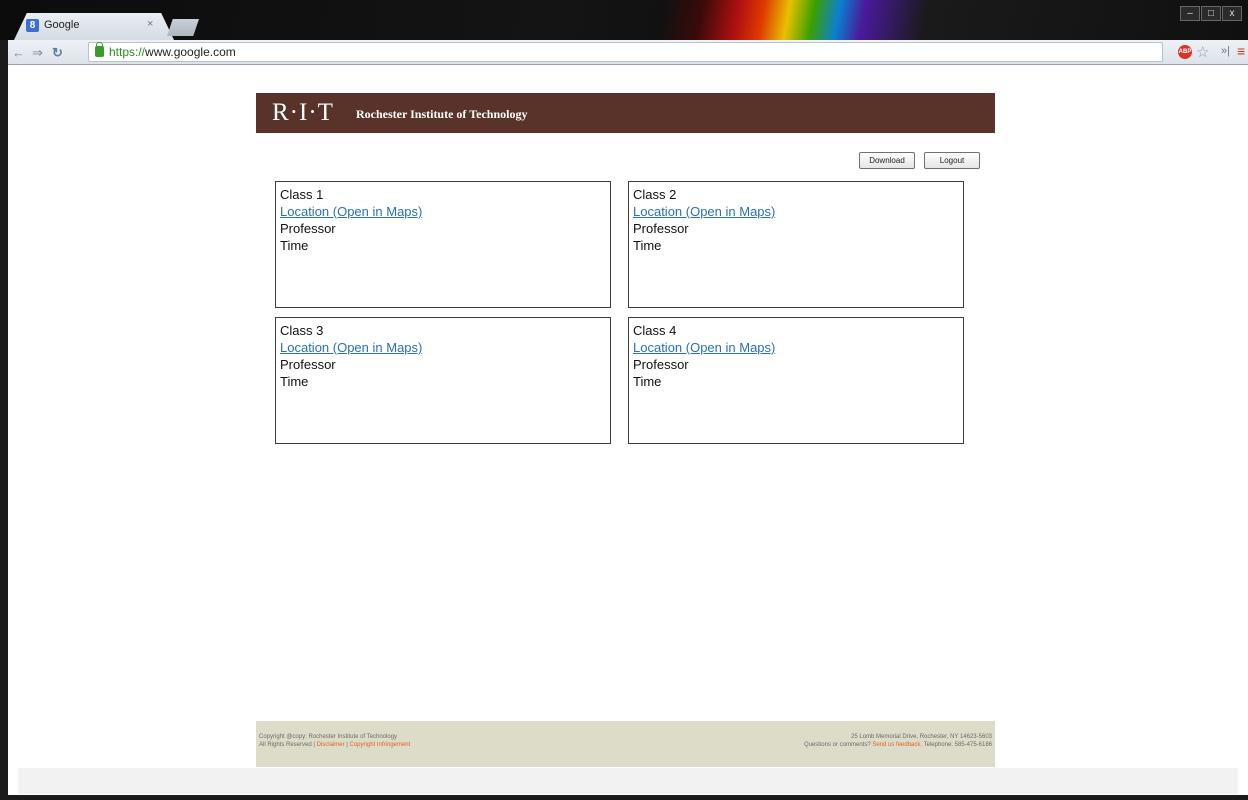 The height and width of the screenshot is (800, 1248). Describe the element at coordinates (62, 25) in the screenshot. I see `tab-title: Google` at that location.